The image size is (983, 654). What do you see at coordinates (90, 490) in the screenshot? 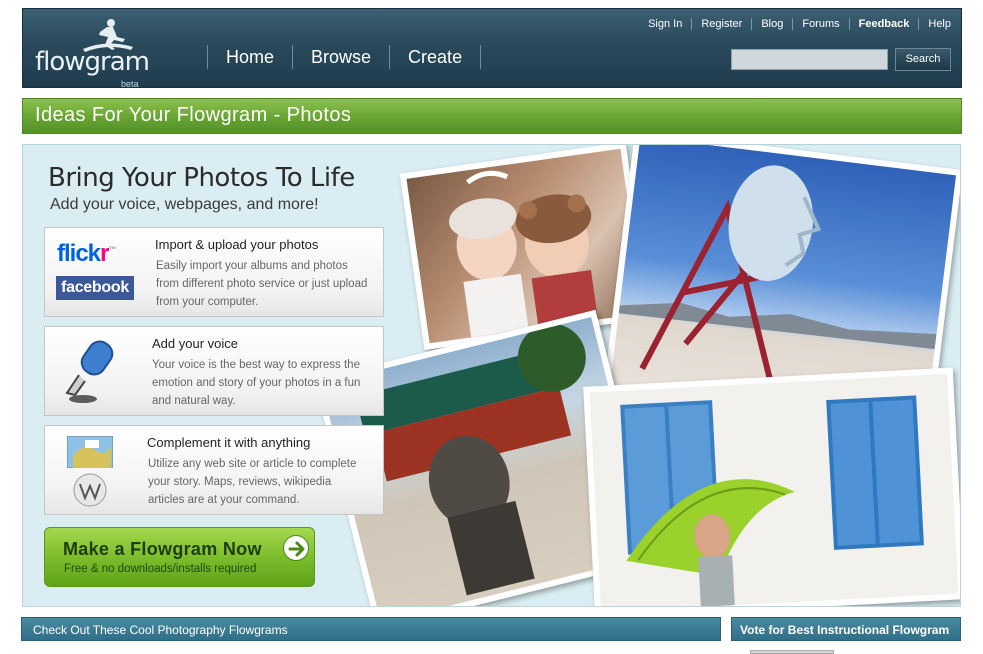
I see `wikipedia-icon` at bounding box center [90, 490].